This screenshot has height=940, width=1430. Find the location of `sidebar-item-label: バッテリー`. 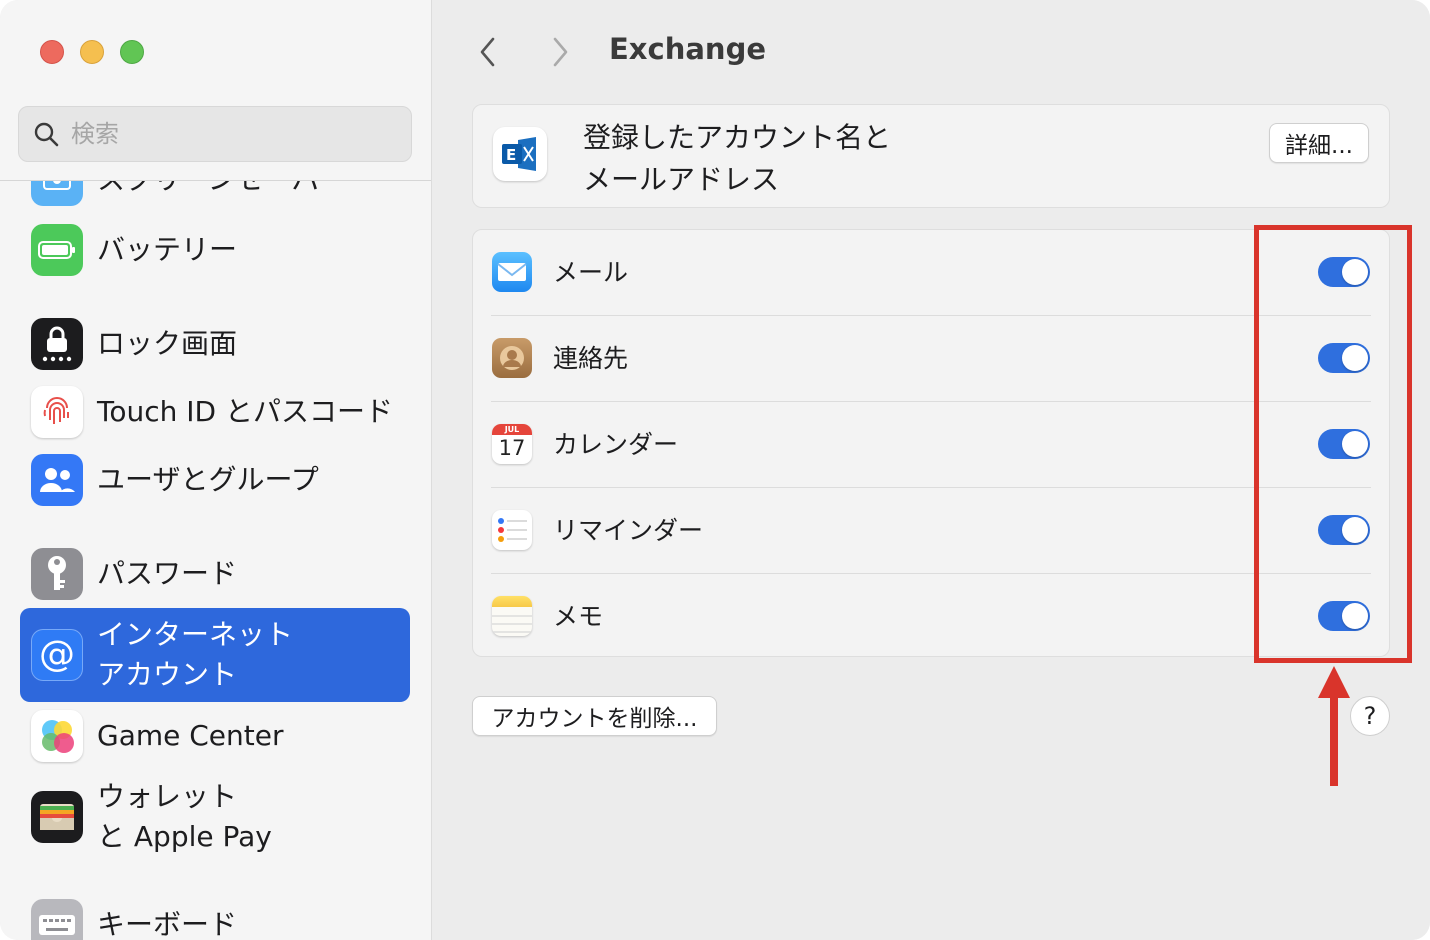

sidebar-item-label: バッテリー is located at coordinates (167, 249).